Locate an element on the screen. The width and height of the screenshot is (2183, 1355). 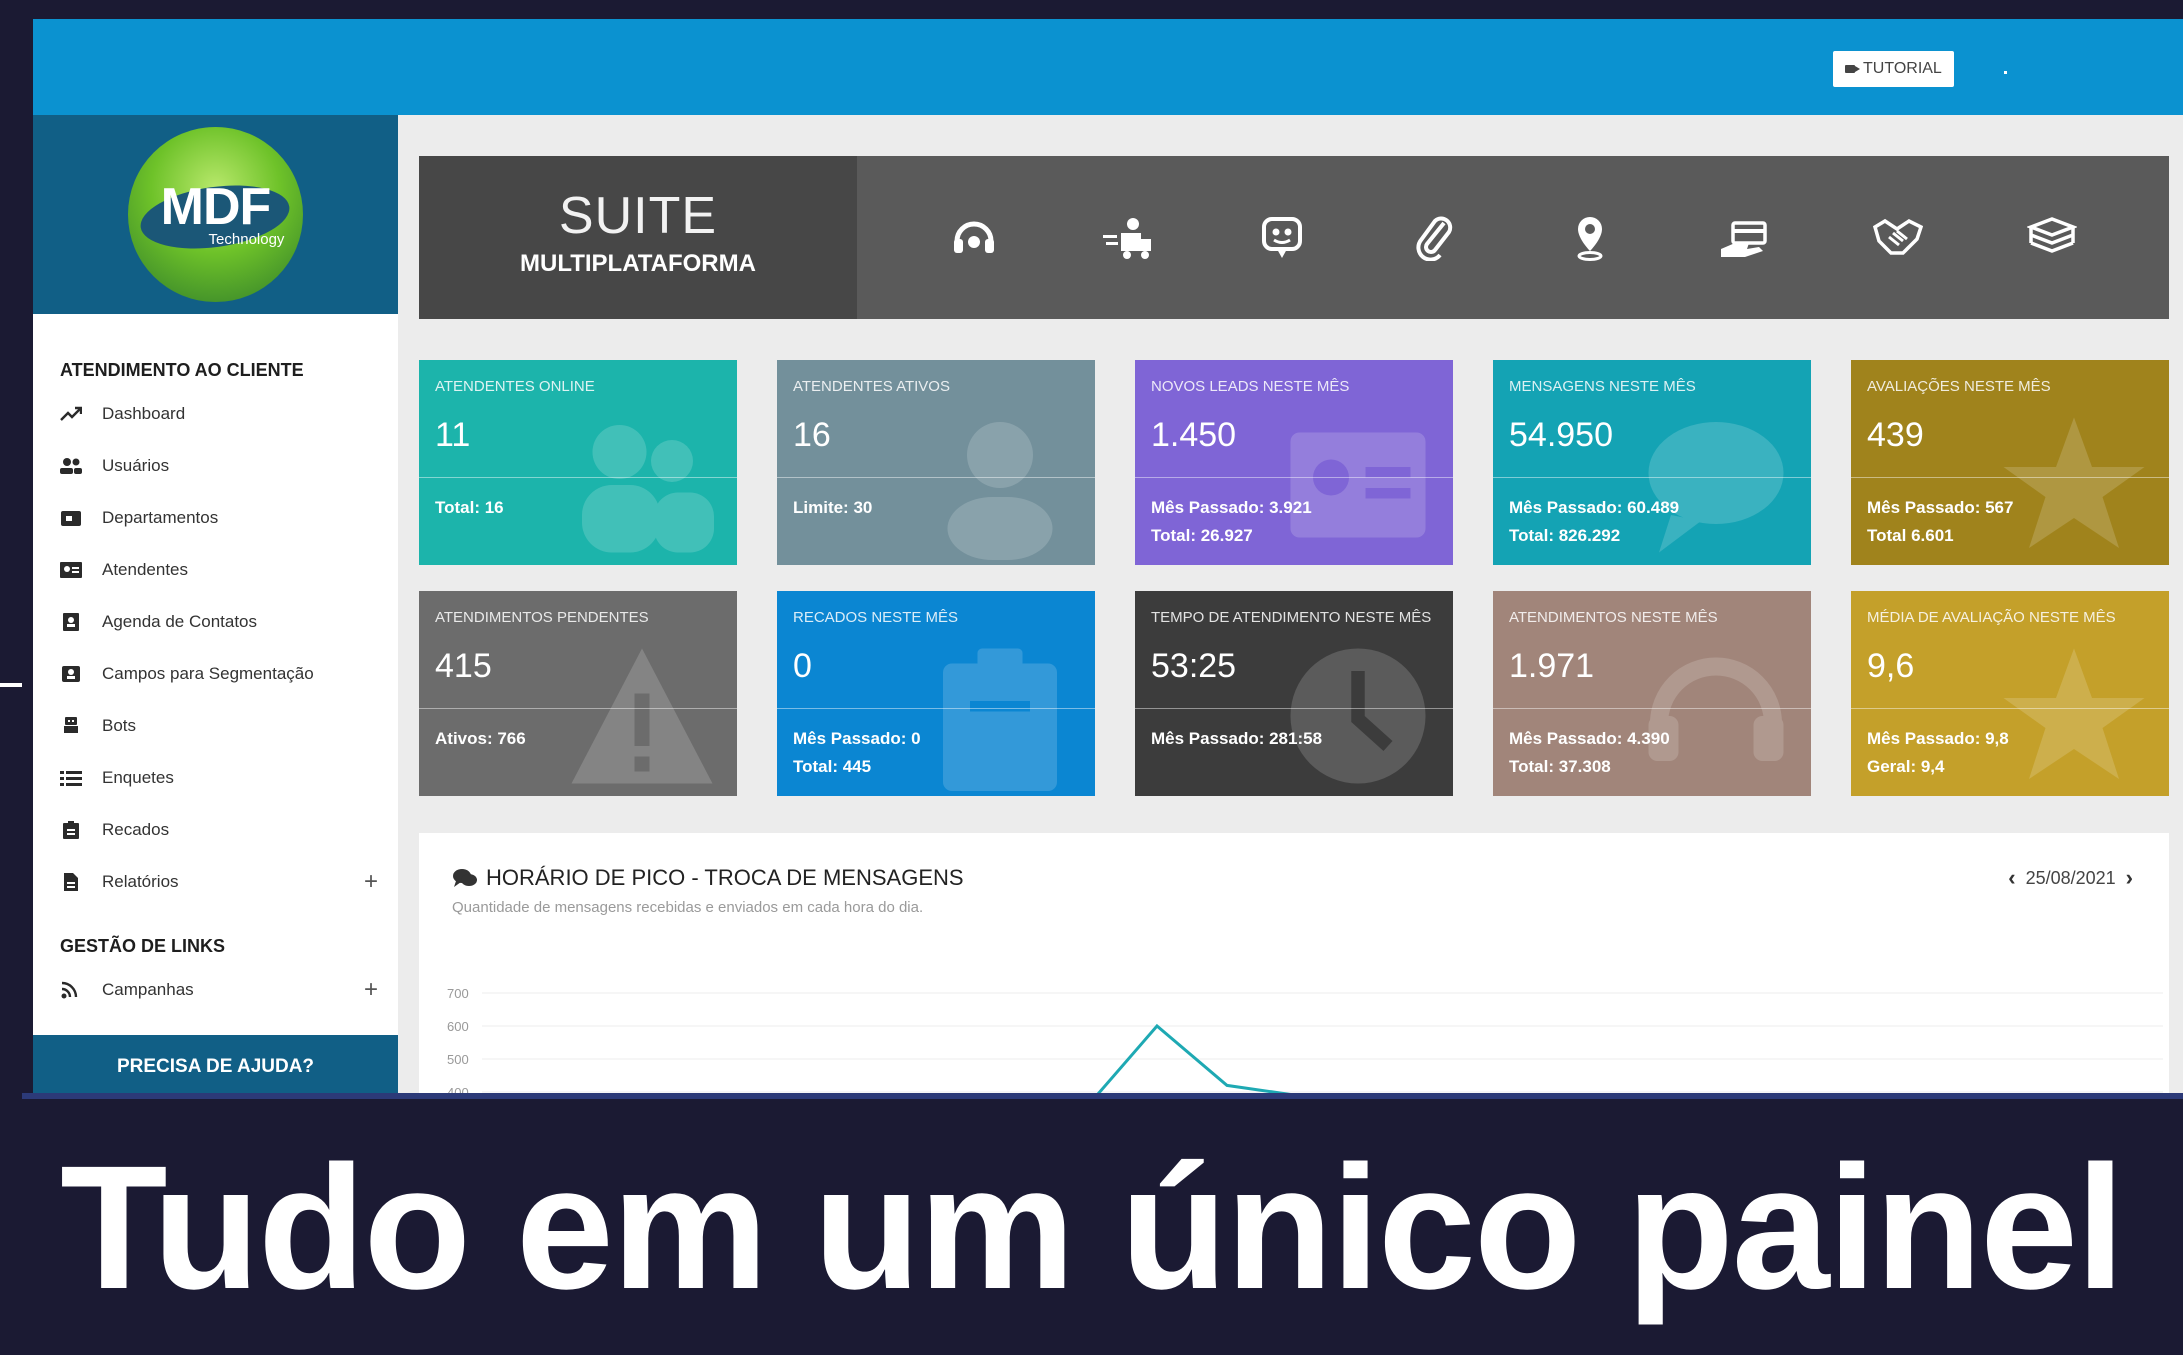
card-label: AVALIAÇÕES NESTE MÊS is located at coordinates (1959, 386).